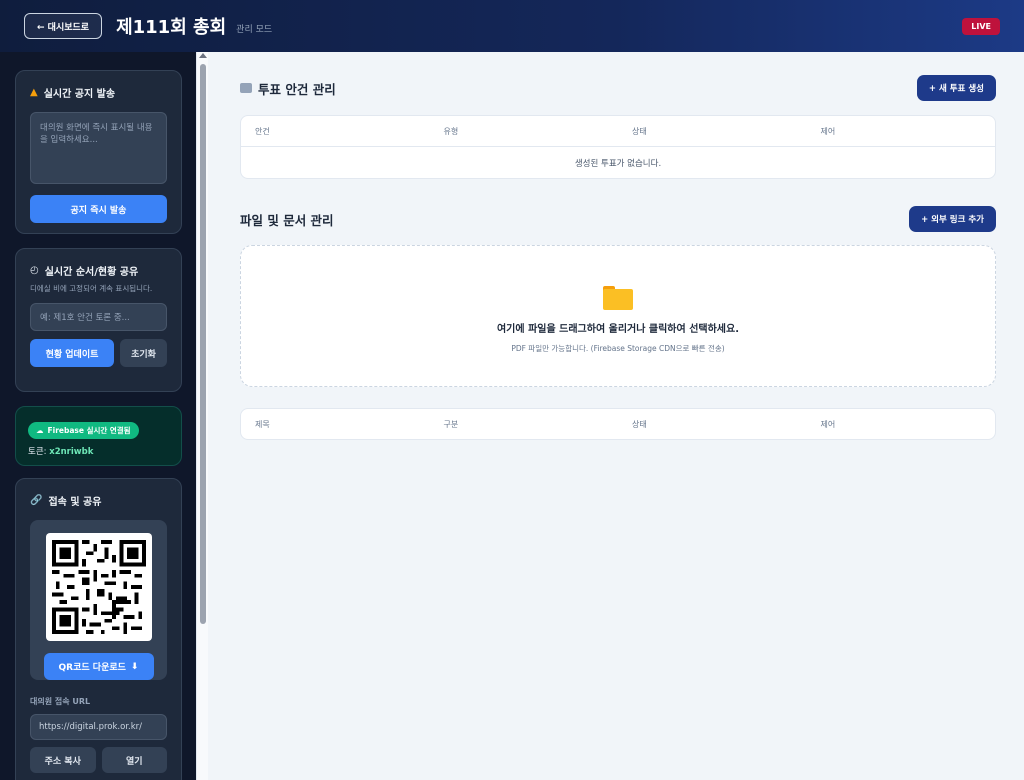 This screenshot has width=1024, height=780. I want to click on folder-icon, so click(618, 298).